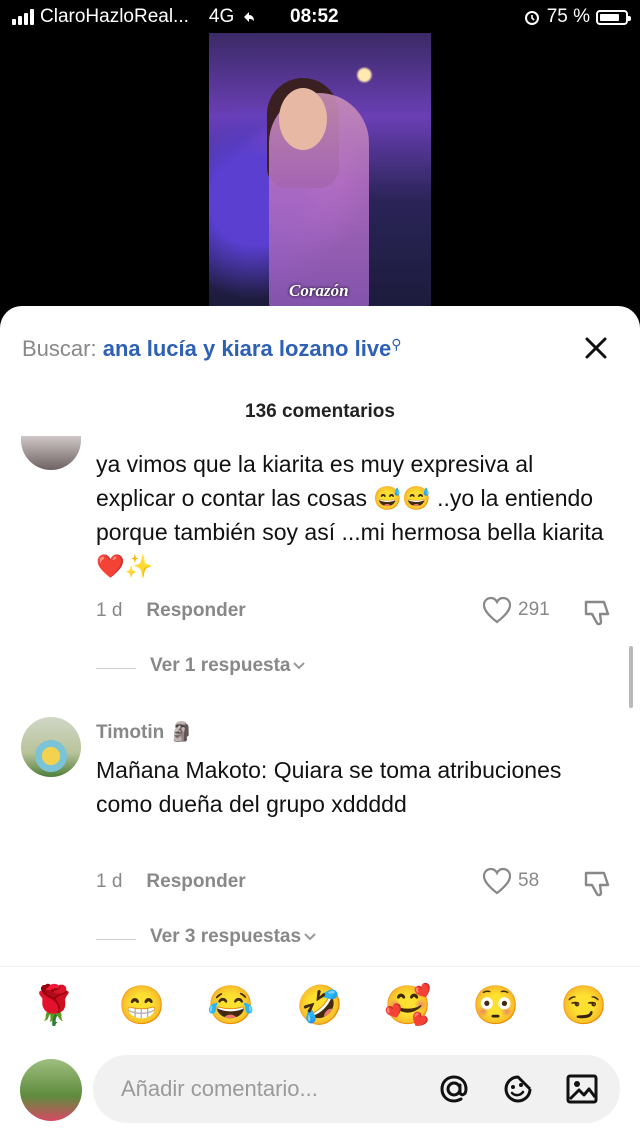  I want to click on signal-icon, so click(23, 17).